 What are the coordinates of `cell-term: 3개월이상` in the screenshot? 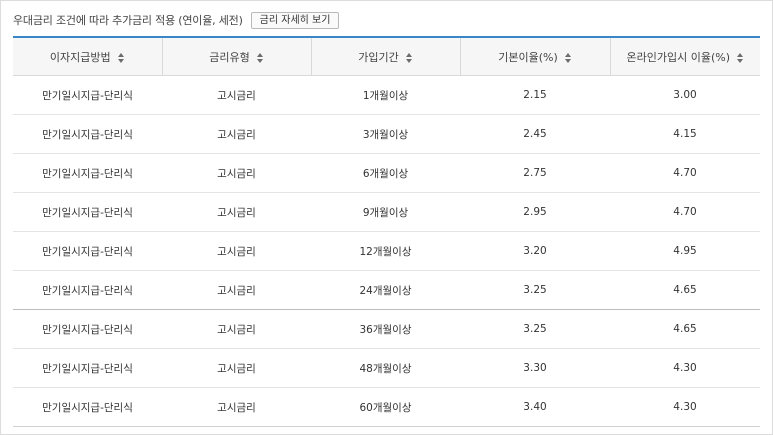 It's located at (385, 134).